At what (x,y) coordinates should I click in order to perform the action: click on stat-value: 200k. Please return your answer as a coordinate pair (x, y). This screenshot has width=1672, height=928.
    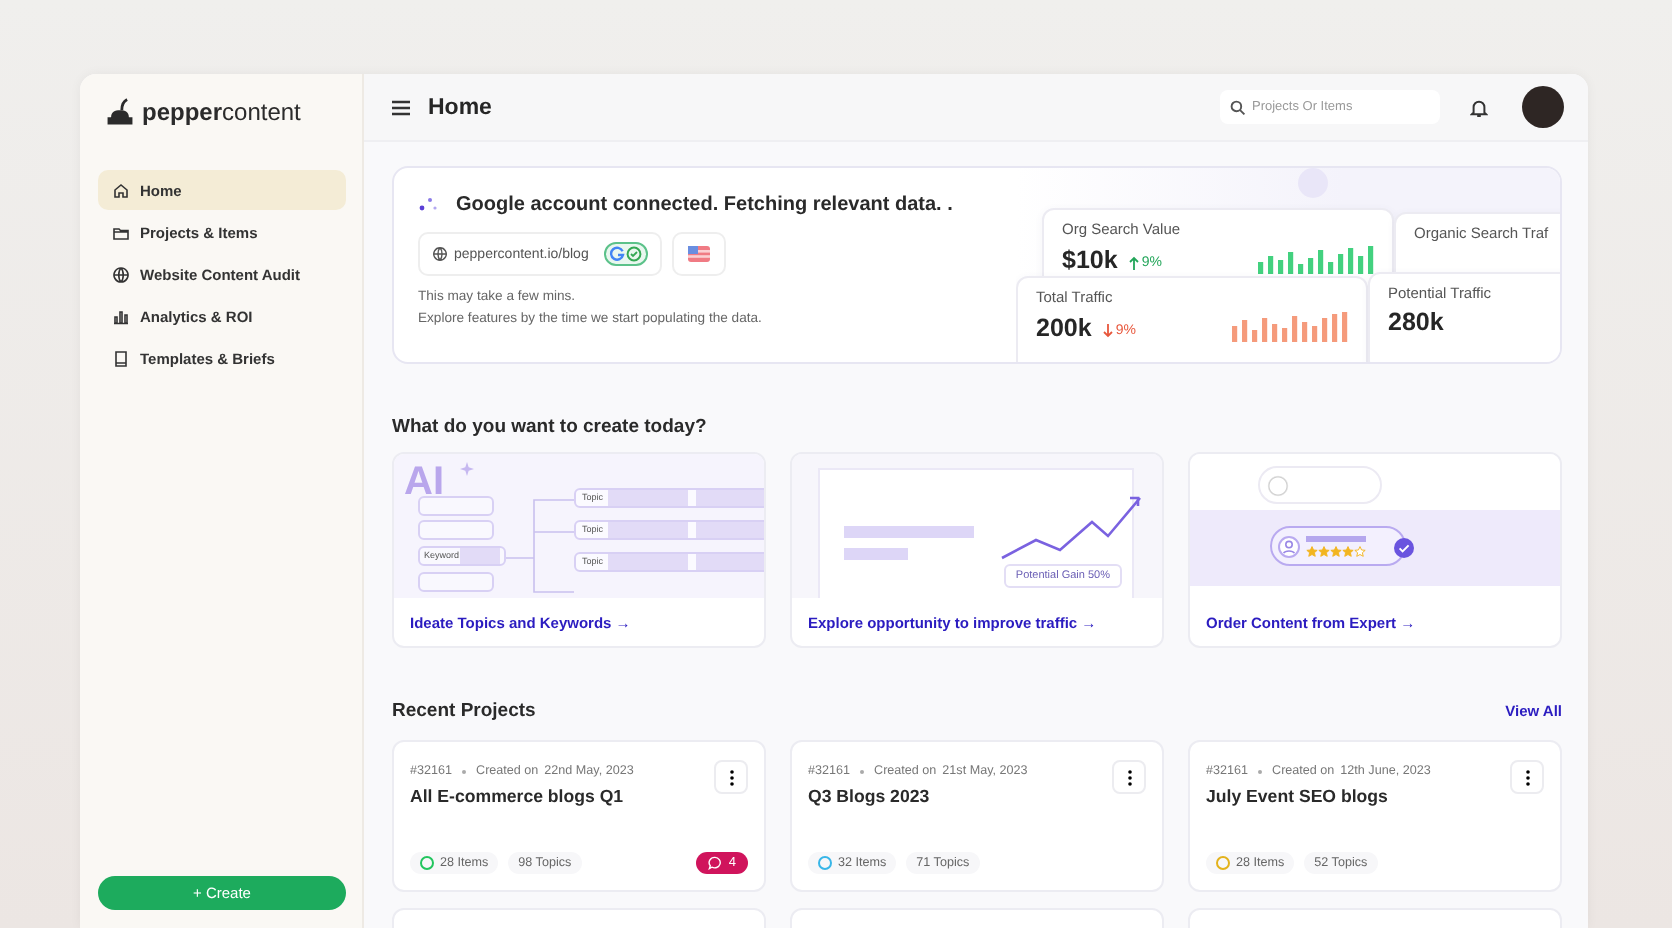
    Looking at the image, I should click on (1064, 328).